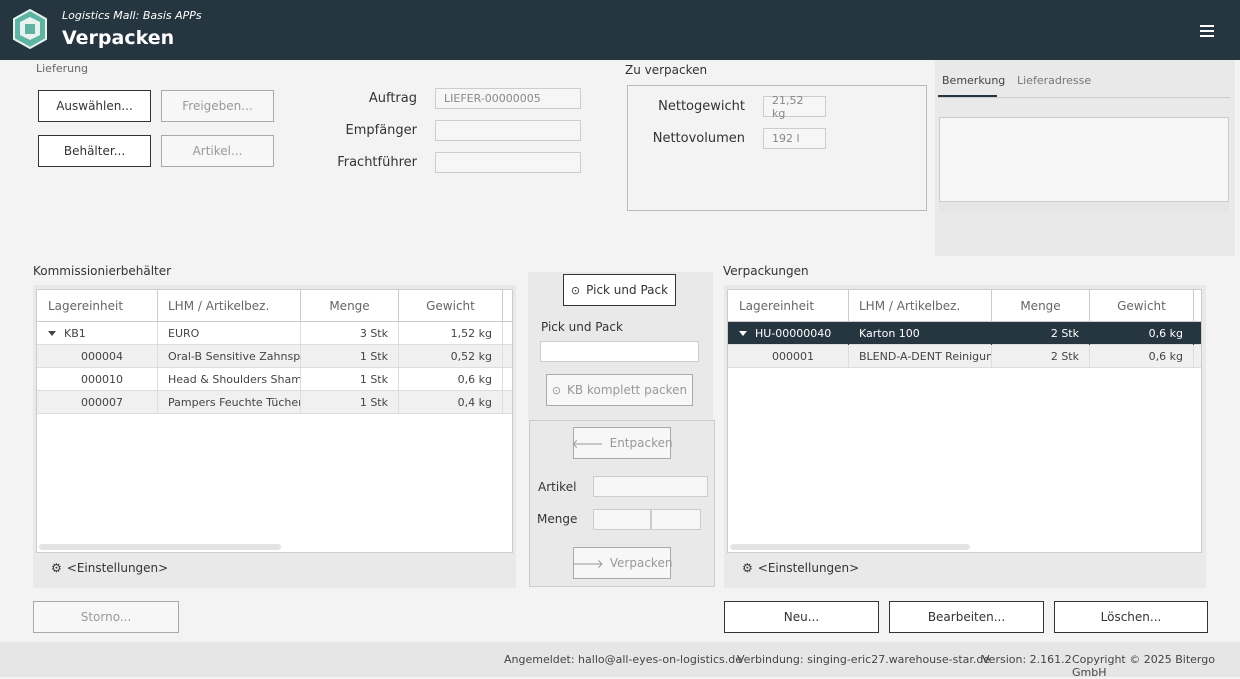  I want to click on kommissionier-settings: ⚙ <Einstellungen>, so click(109, 568).